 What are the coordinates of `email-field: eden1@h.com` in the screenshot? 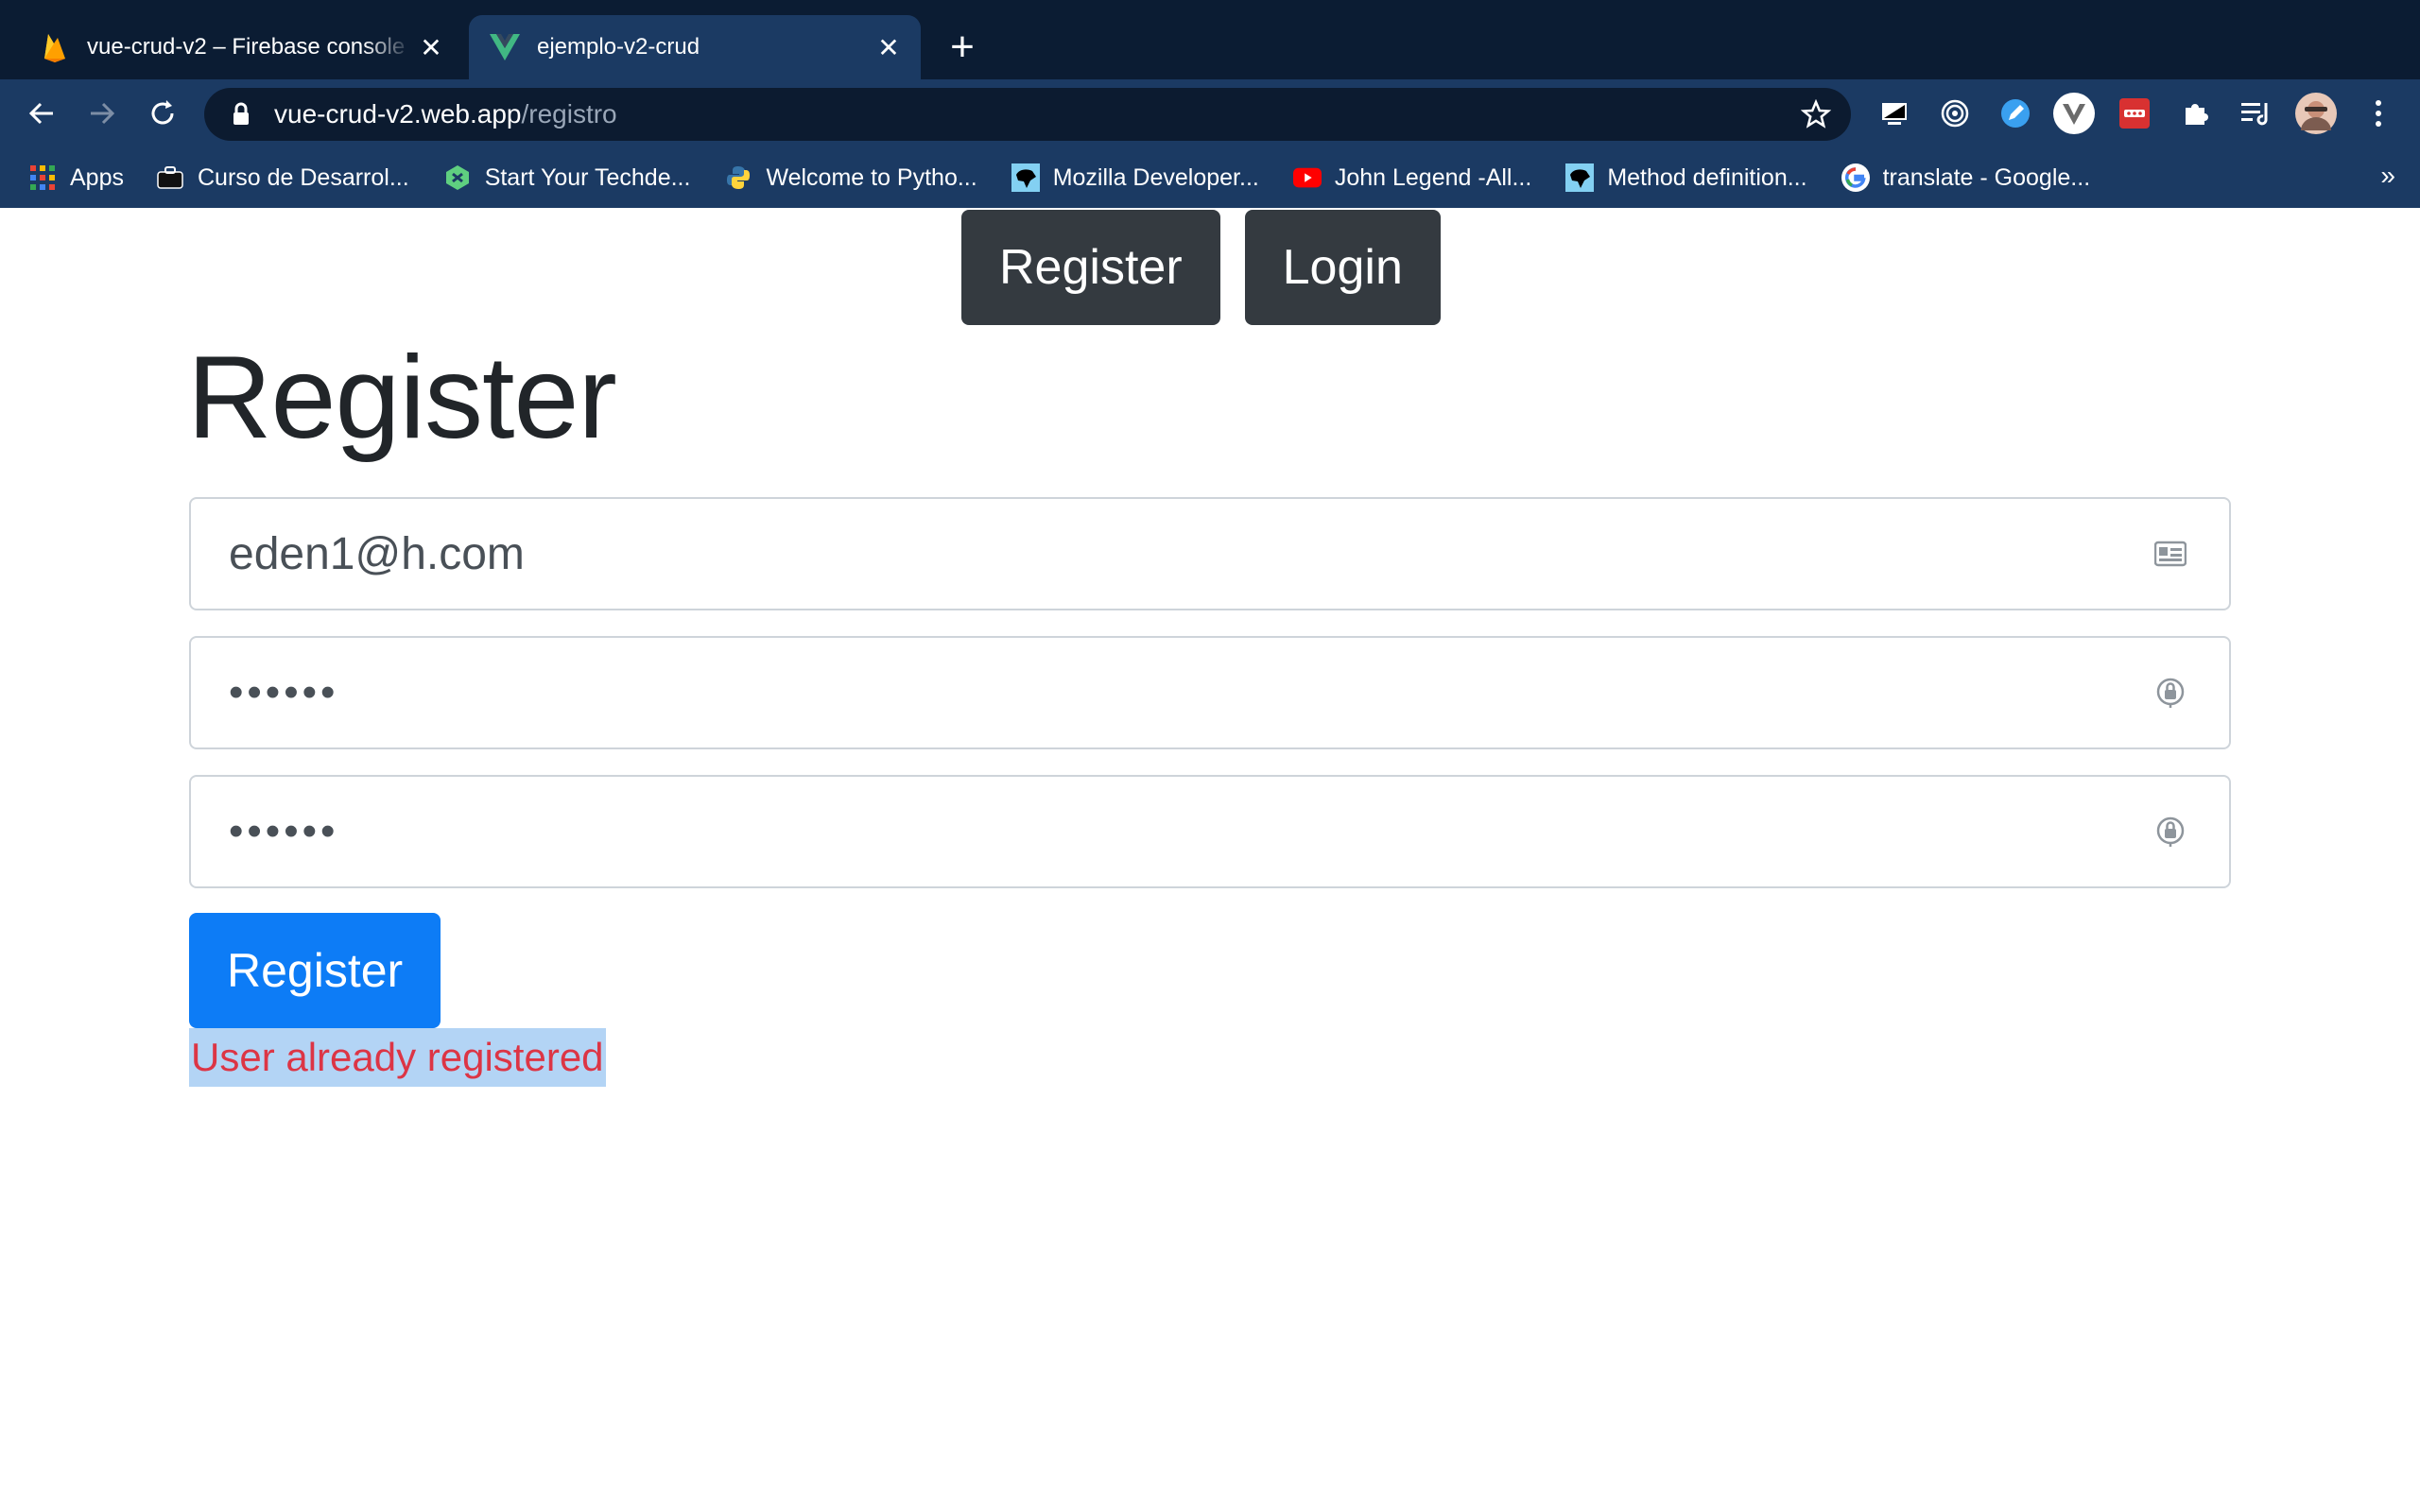 It's located at (1210, 553).